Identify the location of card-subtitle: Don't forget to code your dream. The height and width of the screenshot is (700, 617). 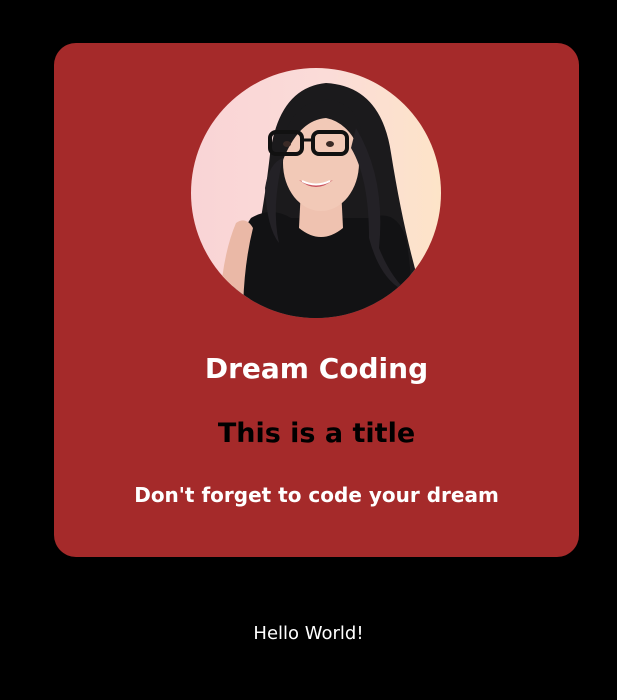
(316, 495).